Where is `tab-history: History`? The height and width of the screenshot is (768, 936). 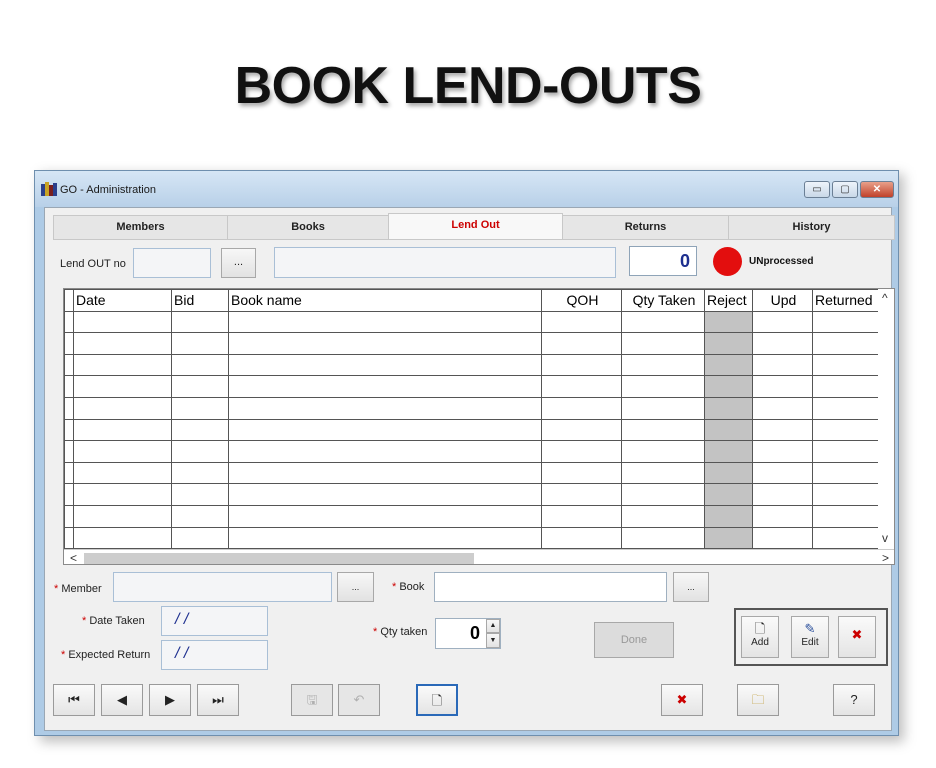
tab-history: History is located at coordinates (811, 227).